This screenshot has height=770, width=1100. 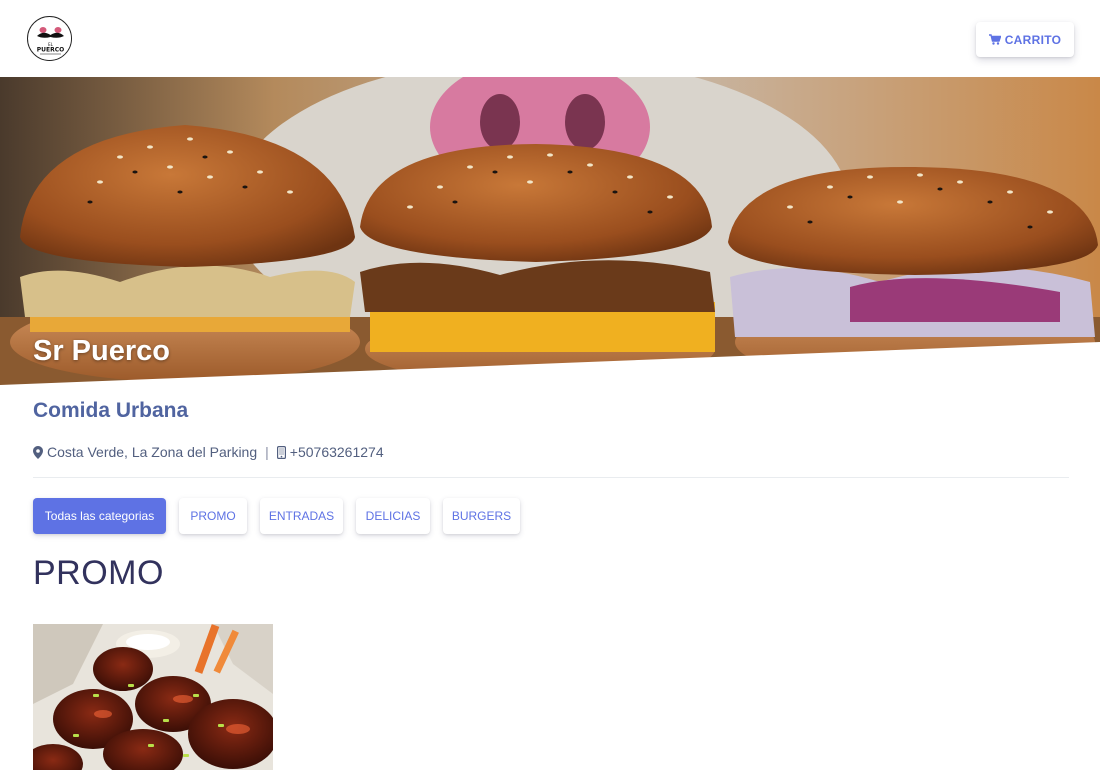 What do you see at coordinates (101, 351) in the screenshot?
I see `restaurant-name: Sr Puerco` at bounding box center [101, 351].